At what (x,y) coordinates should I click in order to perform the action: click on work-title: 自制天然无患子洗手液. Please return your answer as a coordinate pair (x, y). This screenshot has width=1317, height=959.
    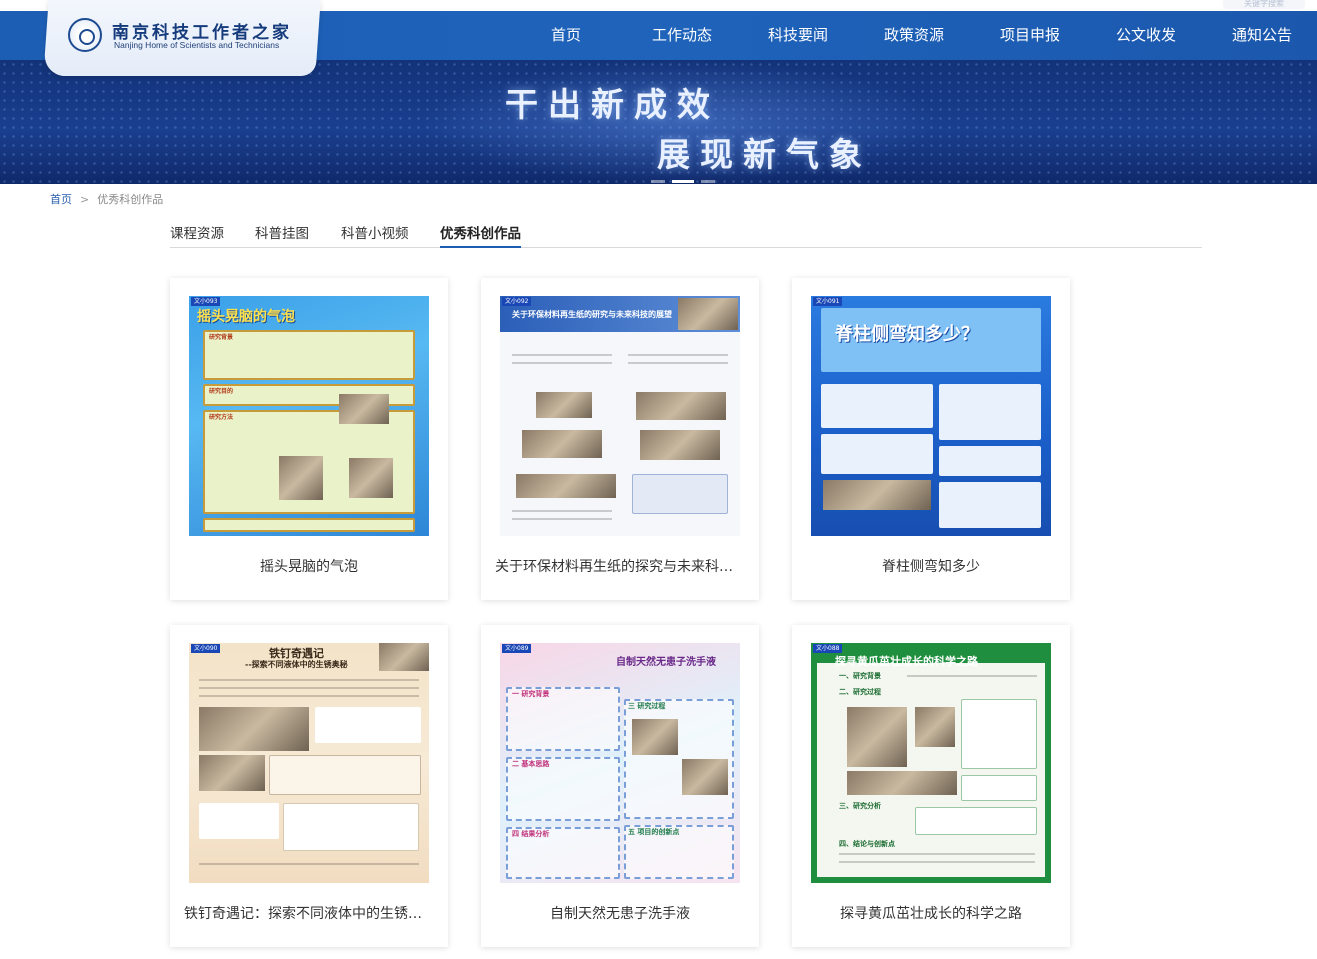
    Looking at the image, I should click on (620, 913).